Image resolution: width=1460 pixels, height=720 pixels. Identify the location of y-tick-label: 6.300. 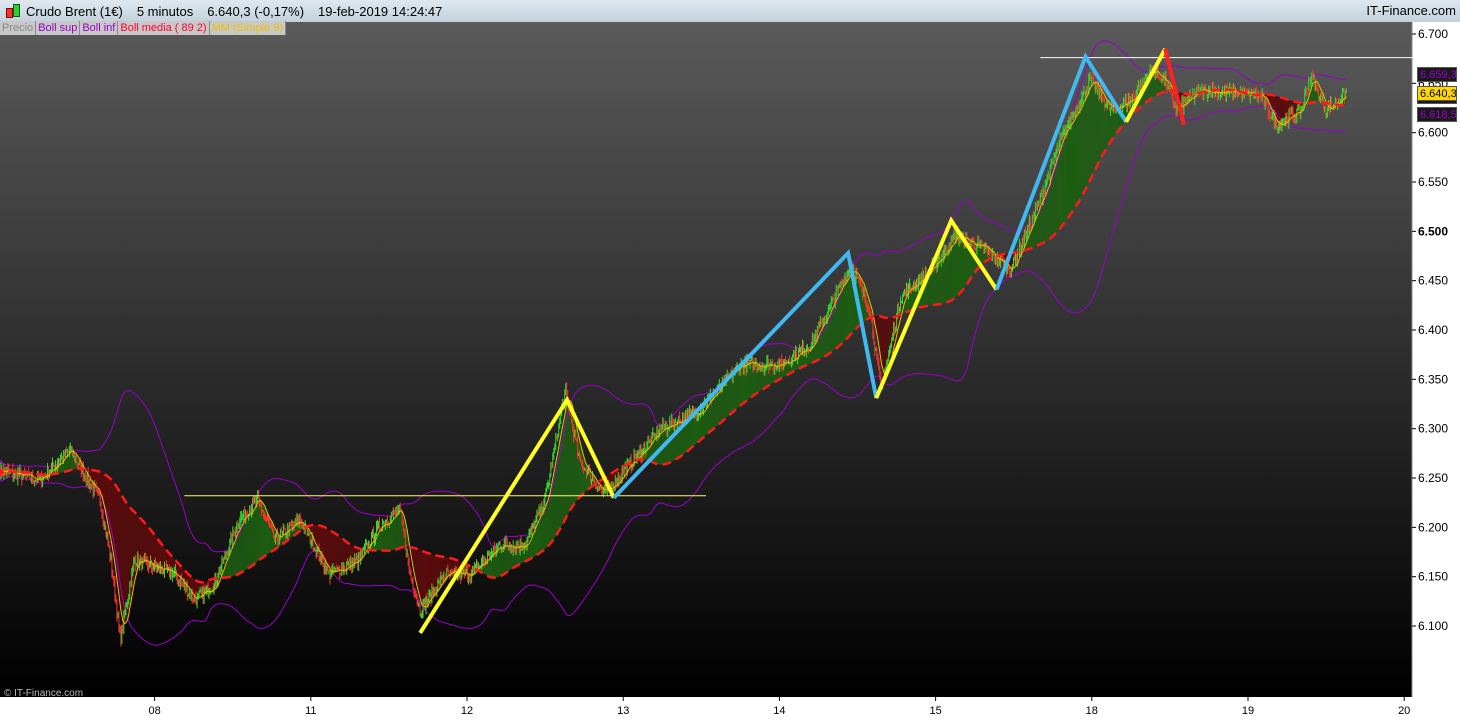
(1433, 429).